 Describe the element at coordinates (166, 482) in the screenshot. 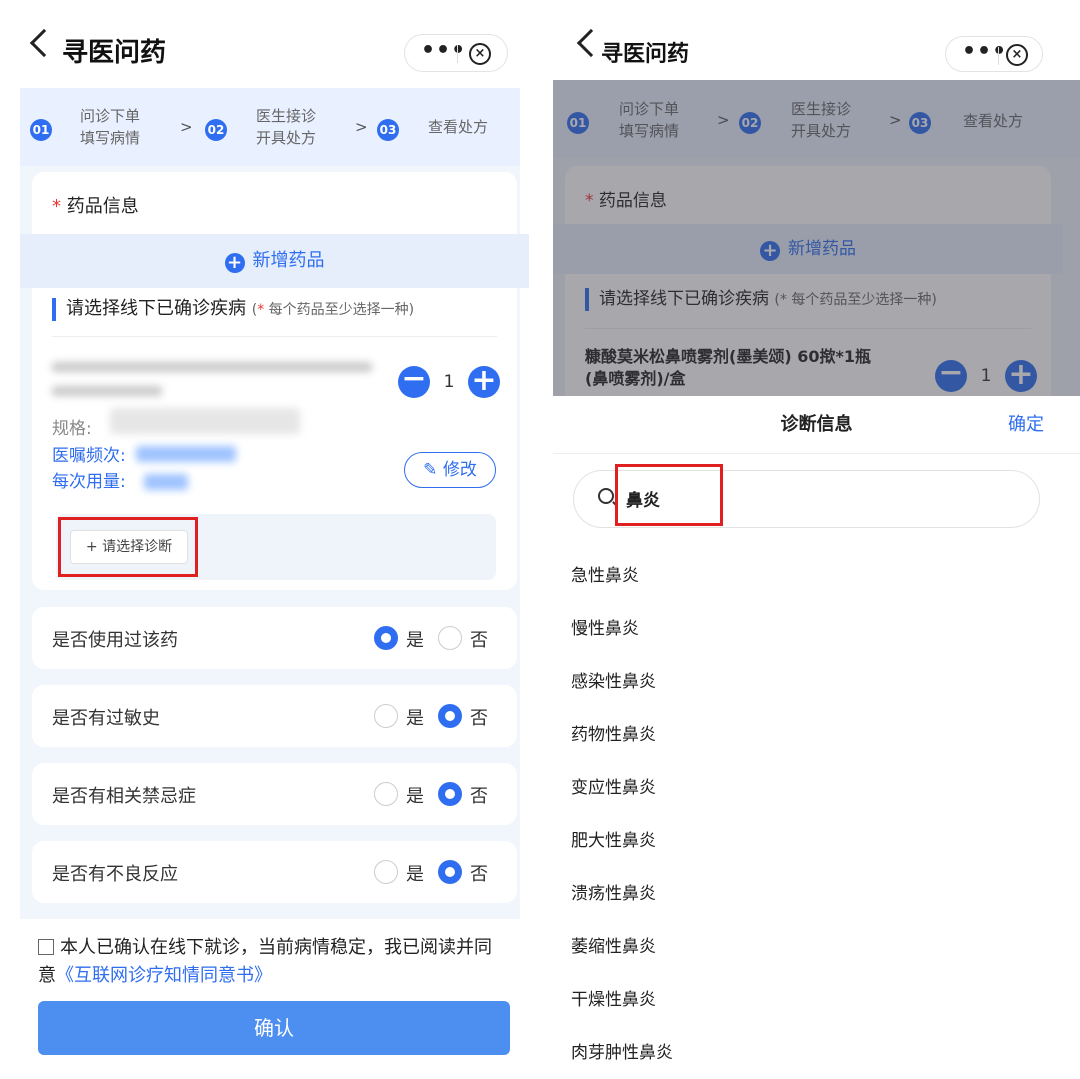

I see `dose-redacted` at that location.